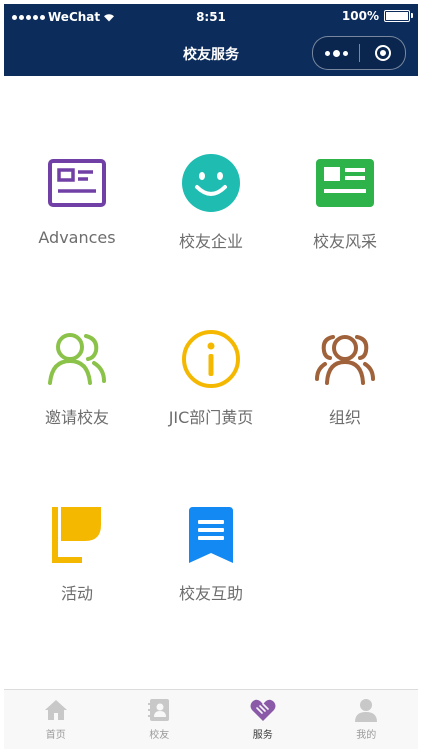  Describe the element at coordinates (211, 183) in the screenshot. I see `smiley-face-icon` at that location.